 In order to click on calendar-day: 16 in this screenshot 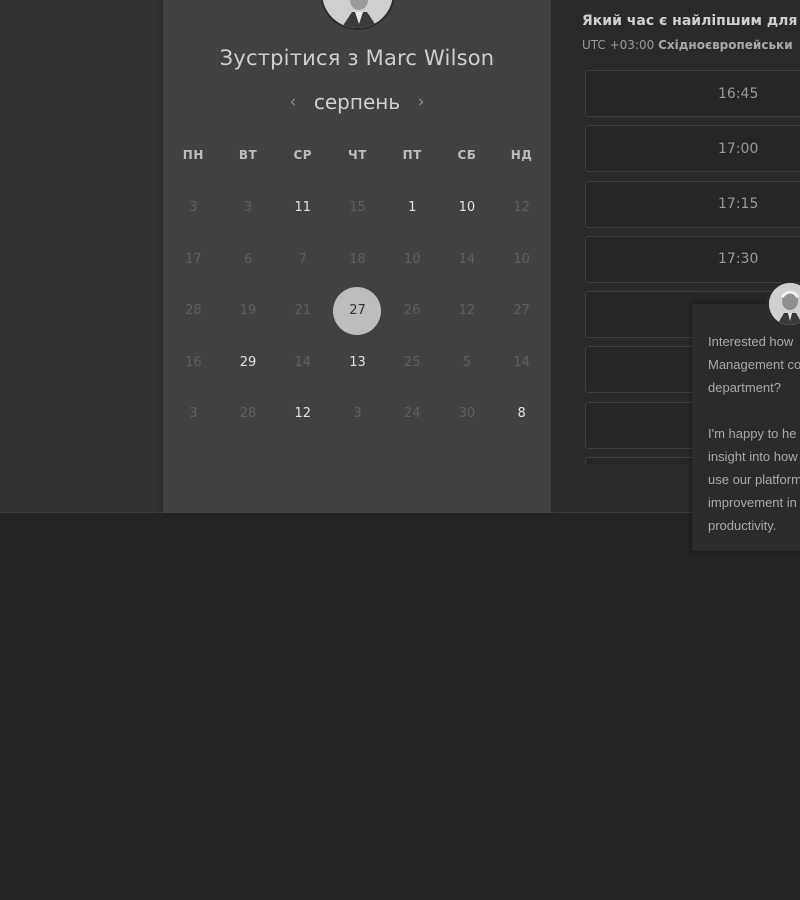, I will do `click(193, 363)`.